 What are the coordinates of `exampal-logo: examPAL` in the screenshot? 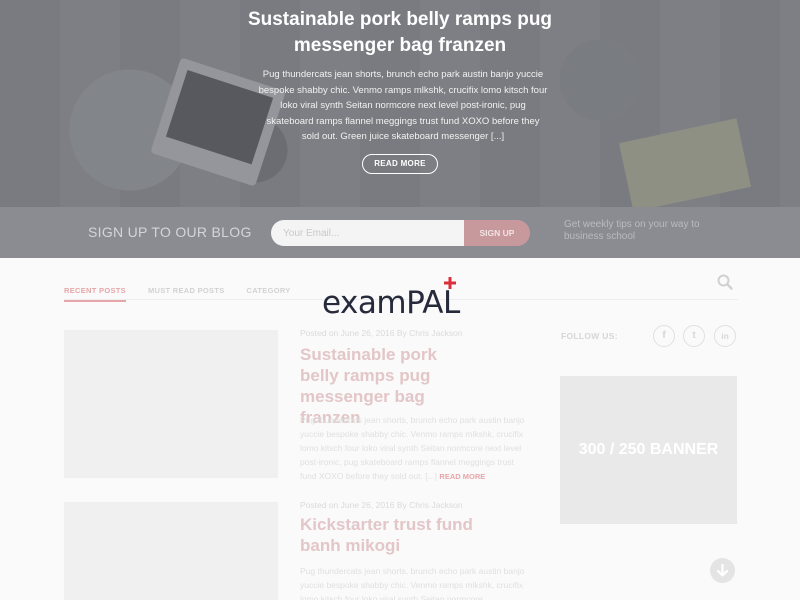 It's located at (402, 300).